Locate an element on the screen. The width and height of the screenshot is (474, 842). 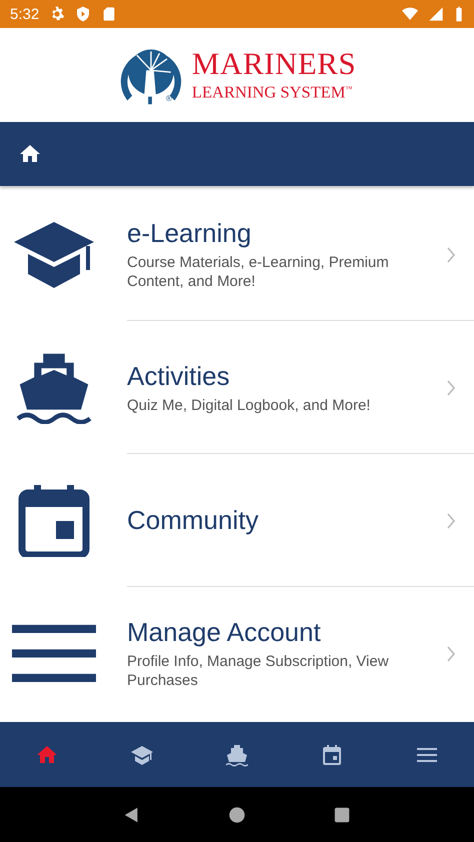
recents-icon is located at coordinates (341, 815).